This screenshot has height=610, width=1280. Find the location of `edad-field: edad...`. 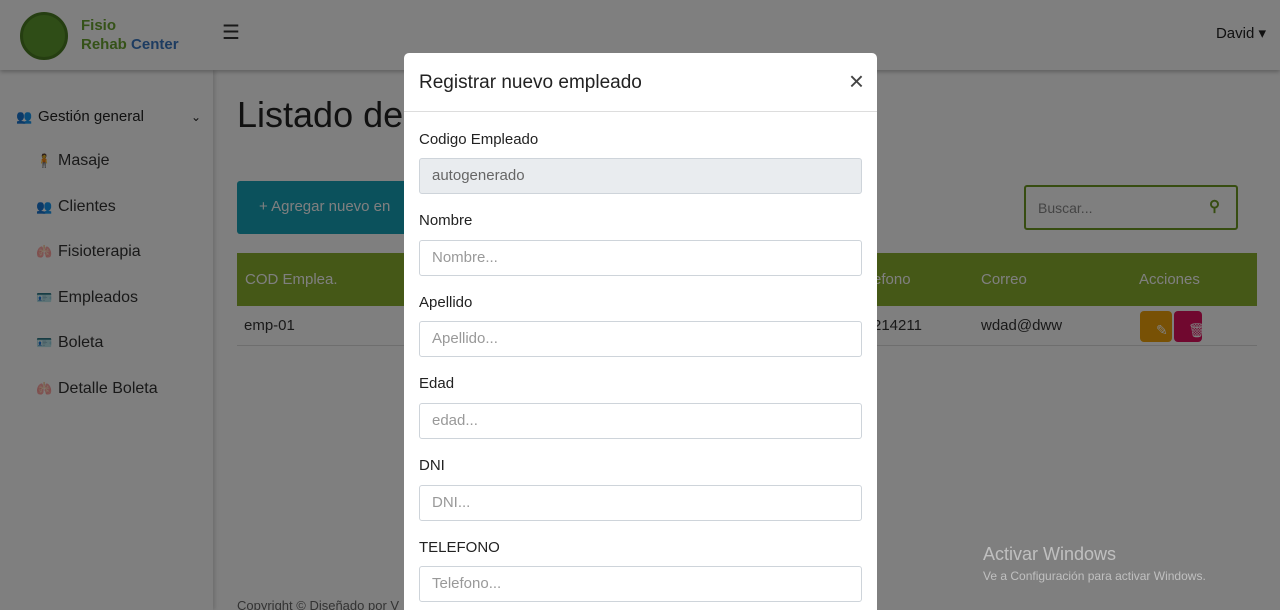

edad-field: edad... is located at coordinates (640, 421).